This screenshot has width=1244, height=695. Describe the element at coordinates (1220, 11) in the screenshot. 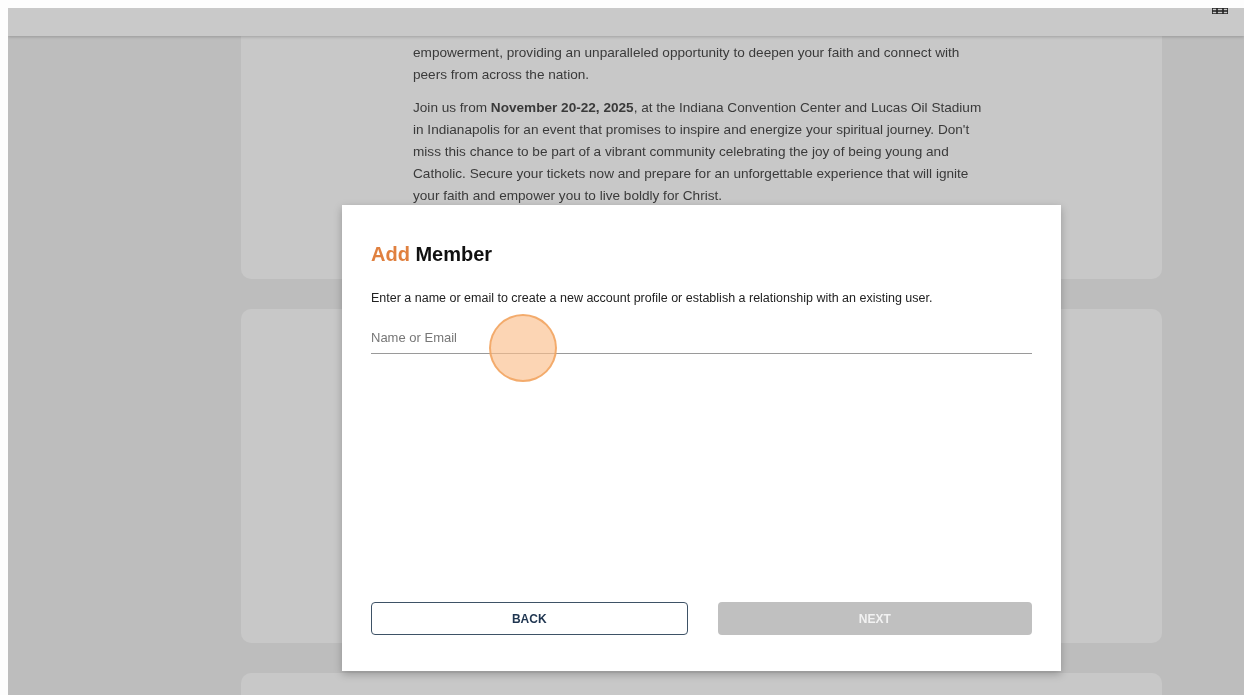

I see `grid-icon` at that location.